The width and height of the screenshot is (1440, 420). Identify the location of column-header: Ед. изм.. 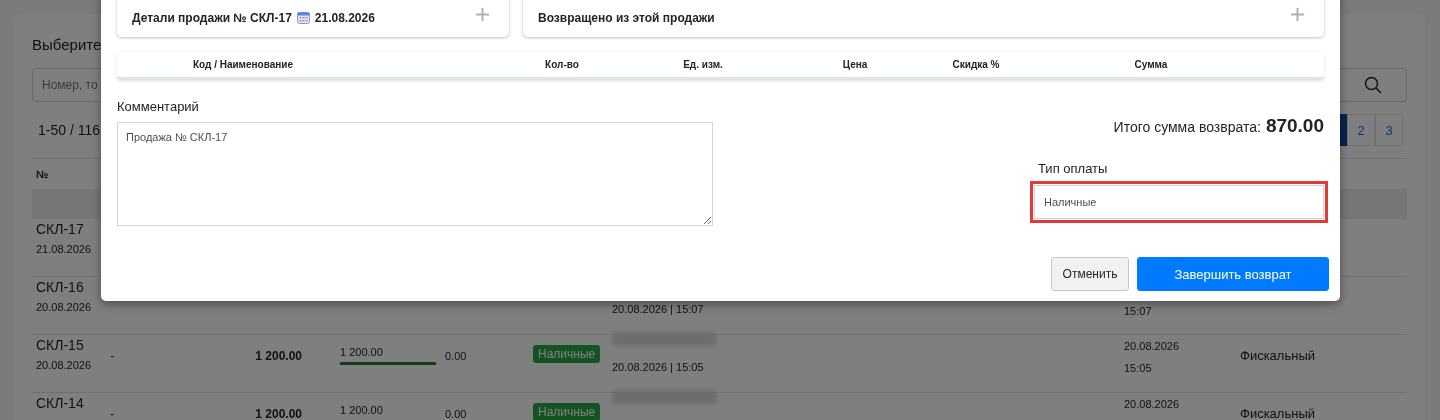
(703, 64).